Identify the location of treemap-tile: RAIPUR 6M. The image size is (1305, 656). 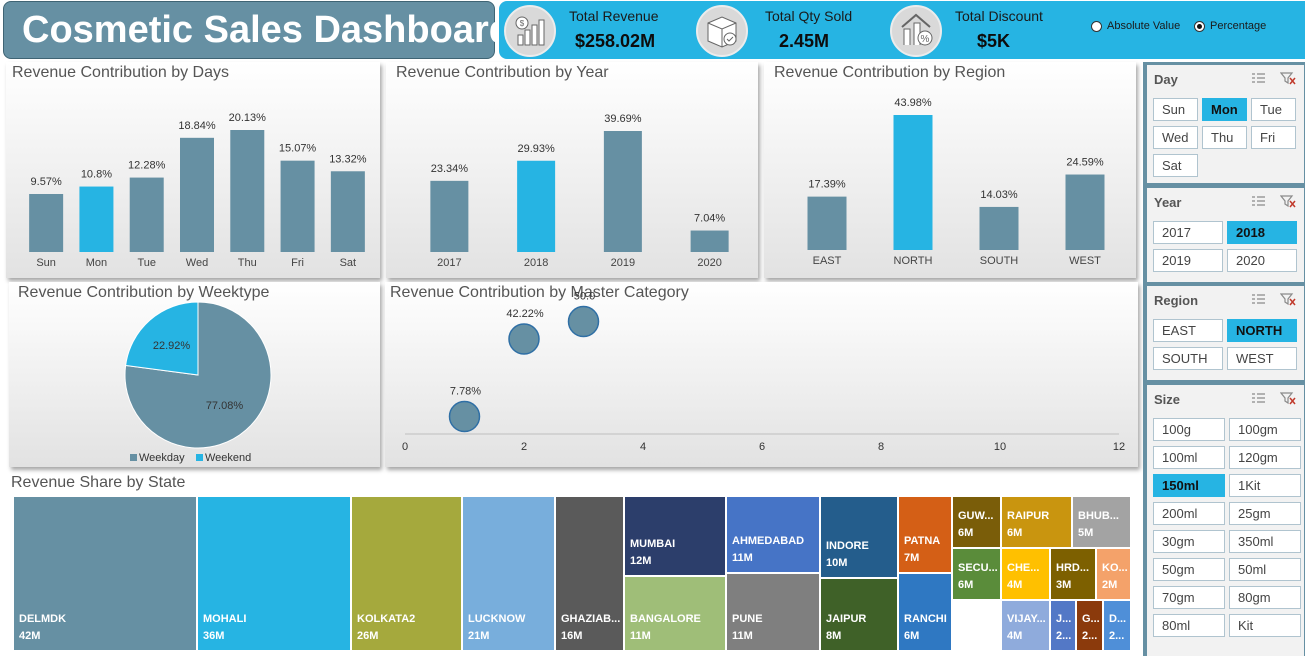
(1036, 522).